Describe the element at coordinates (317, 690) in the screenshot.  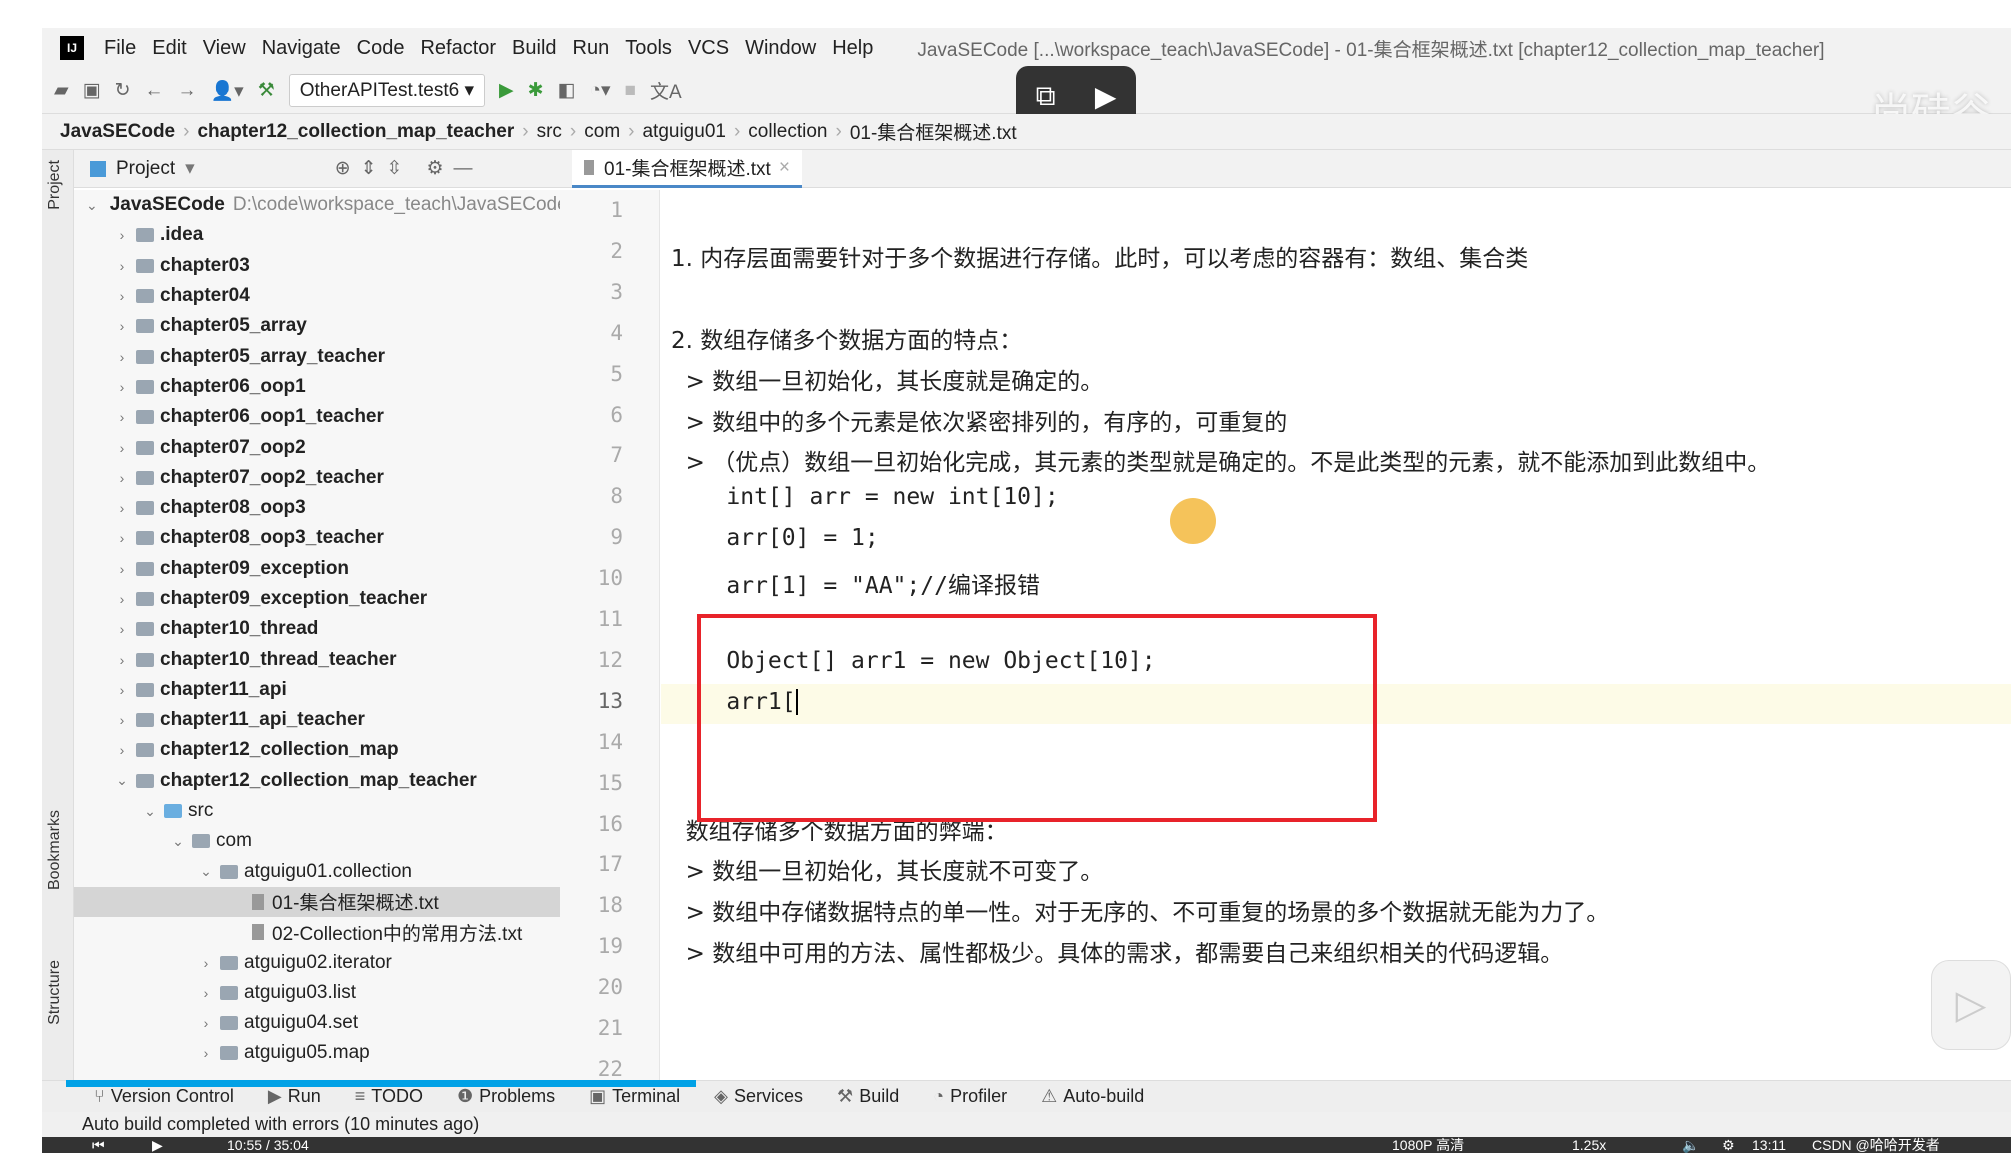
I see `tree-item: › chapter11_api` at that location.